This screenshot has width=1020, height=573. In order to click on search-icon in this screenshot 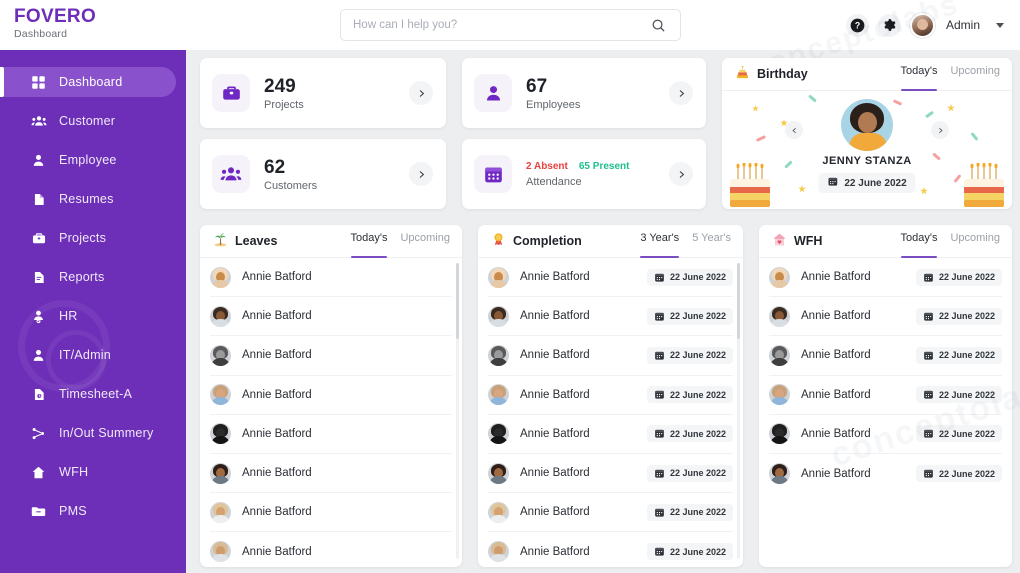, I will do `click(658, 25)`.